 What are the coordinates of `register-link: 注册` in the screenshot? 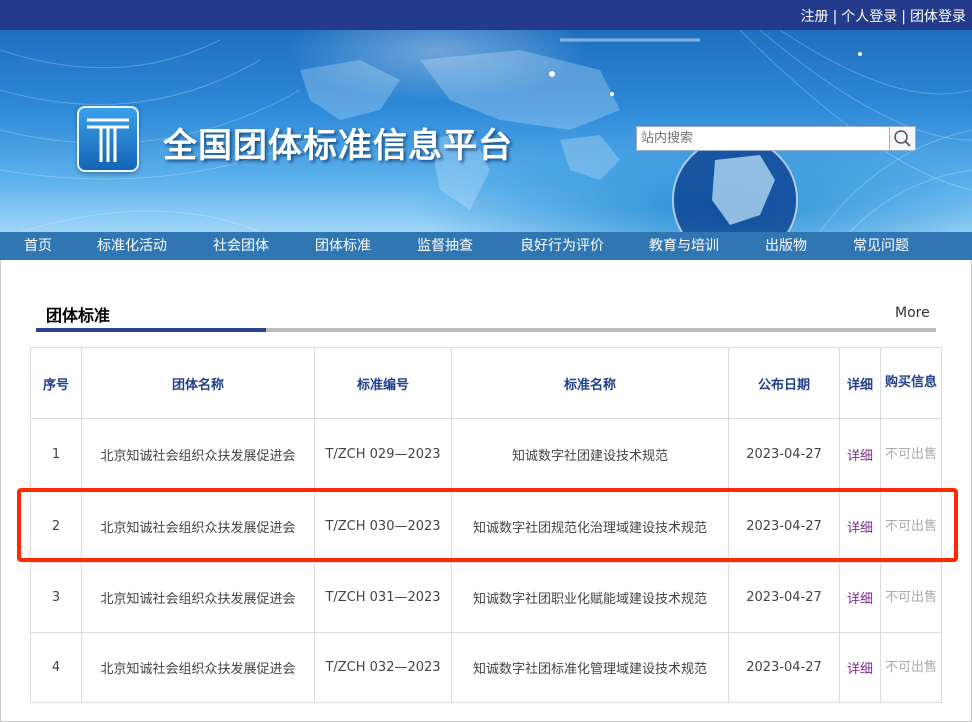 It's located at (815, 17).